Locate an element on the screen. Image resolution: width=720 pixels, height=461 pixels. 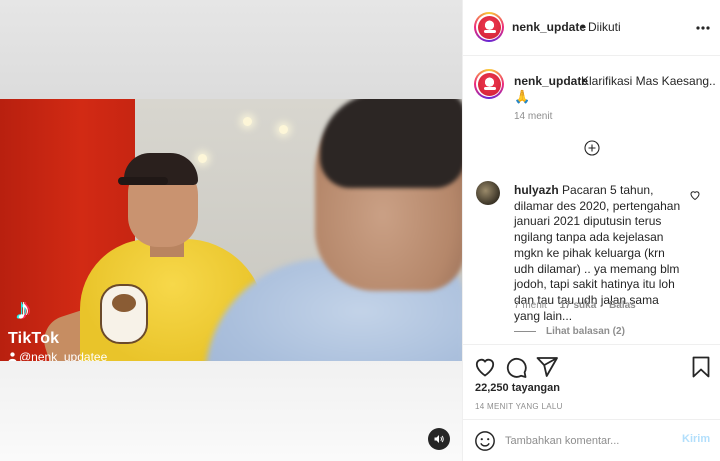
media-letterbox-top is located at coordinates (231, 49).